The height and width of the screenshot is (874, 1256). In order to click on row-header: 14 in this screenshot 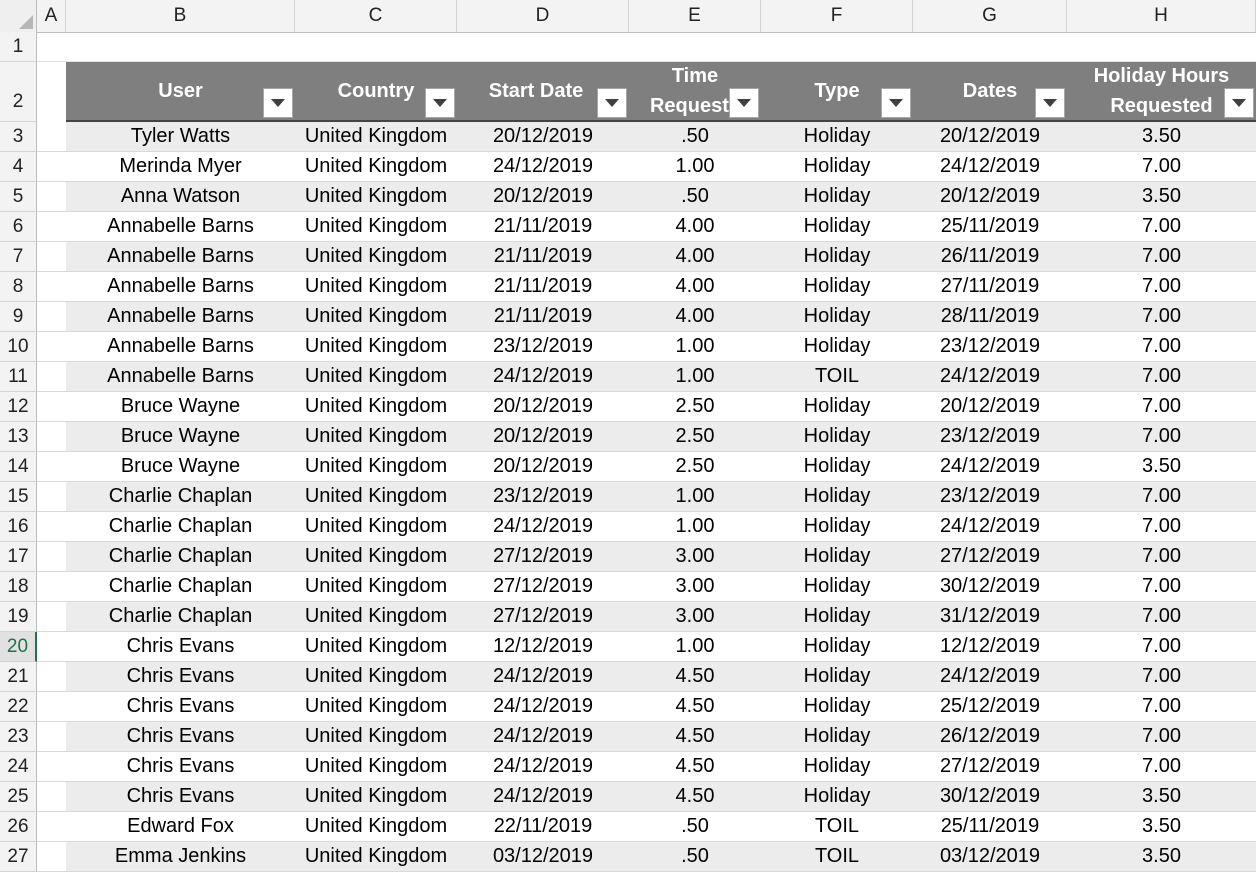, I will do `click(18, 467)`.